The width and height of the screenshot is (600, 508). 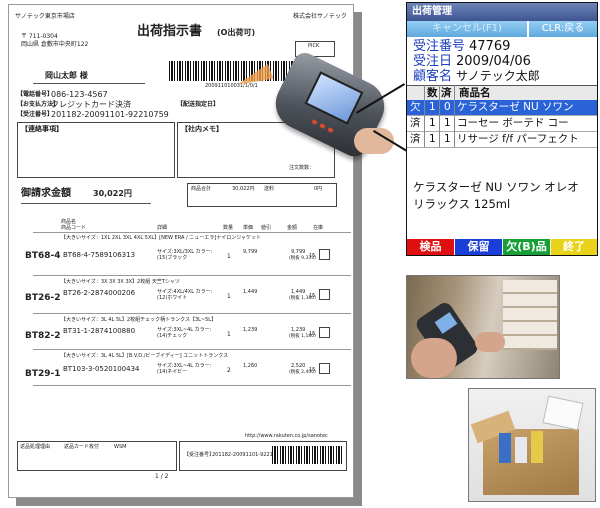 I want to click on screen-titlebar: 出荷管理, so click(x=502, y=12).